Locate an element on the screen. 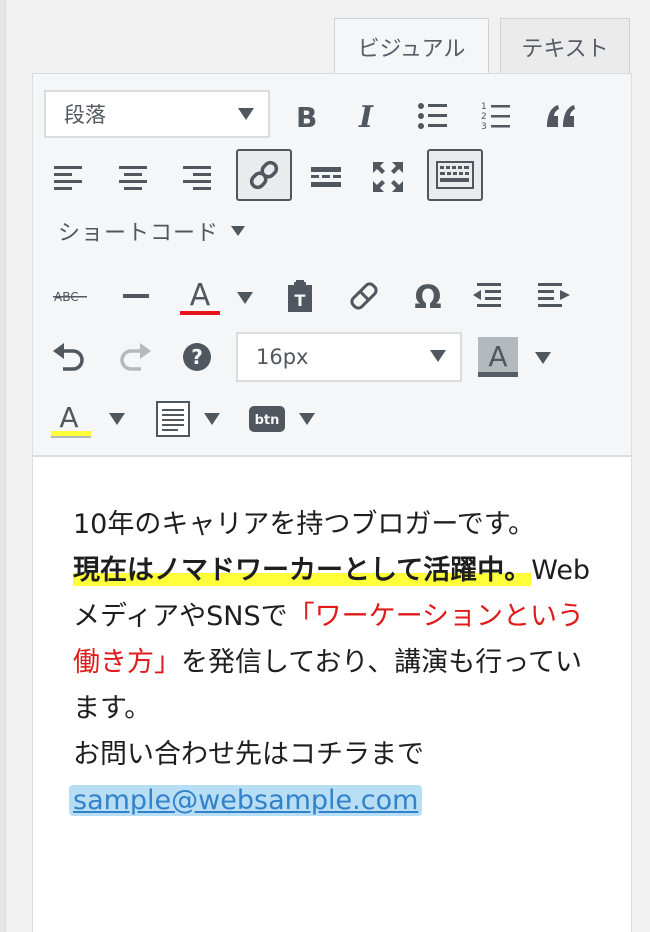 Image resolution: width=650 pixels, height=932 pixels. toolbar-toggle-button is located at coordinates (455, 175).